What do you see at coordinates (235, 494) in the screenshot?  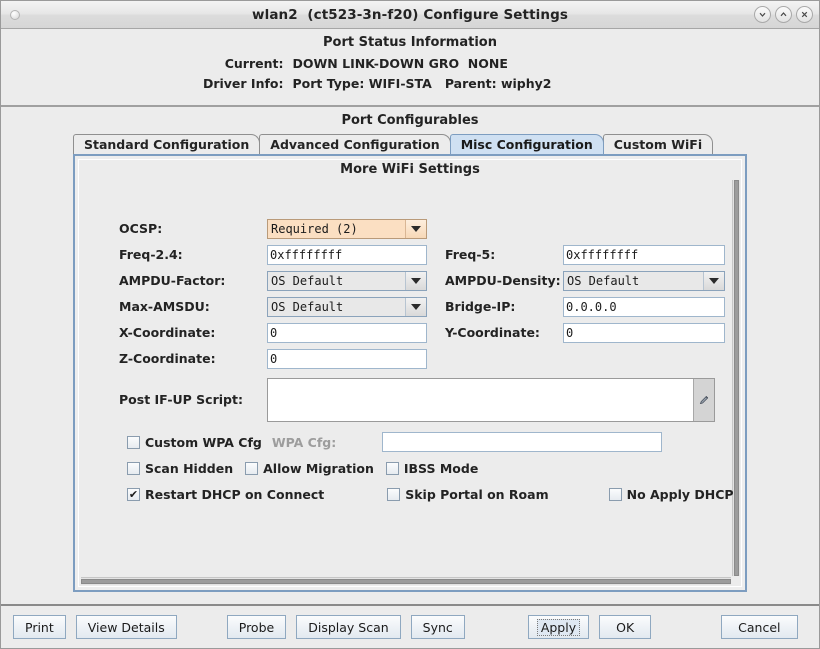 I see `checkbox-label-restart-dhcp-on-connect: Restart DHCP on Connect` at bounding box center [235, 494].